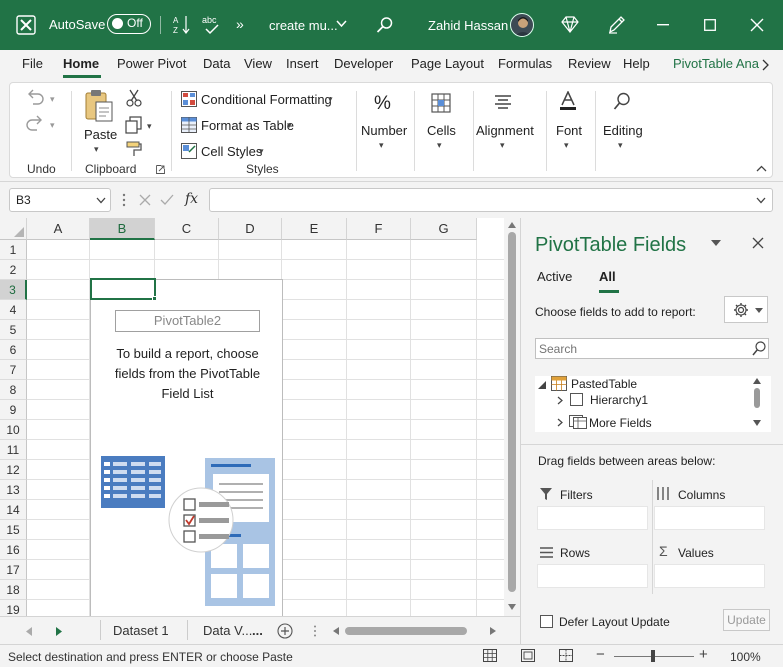 This screenshot has width=783, height=667. I want to click on cell-styles-icon, so click(189, 151).